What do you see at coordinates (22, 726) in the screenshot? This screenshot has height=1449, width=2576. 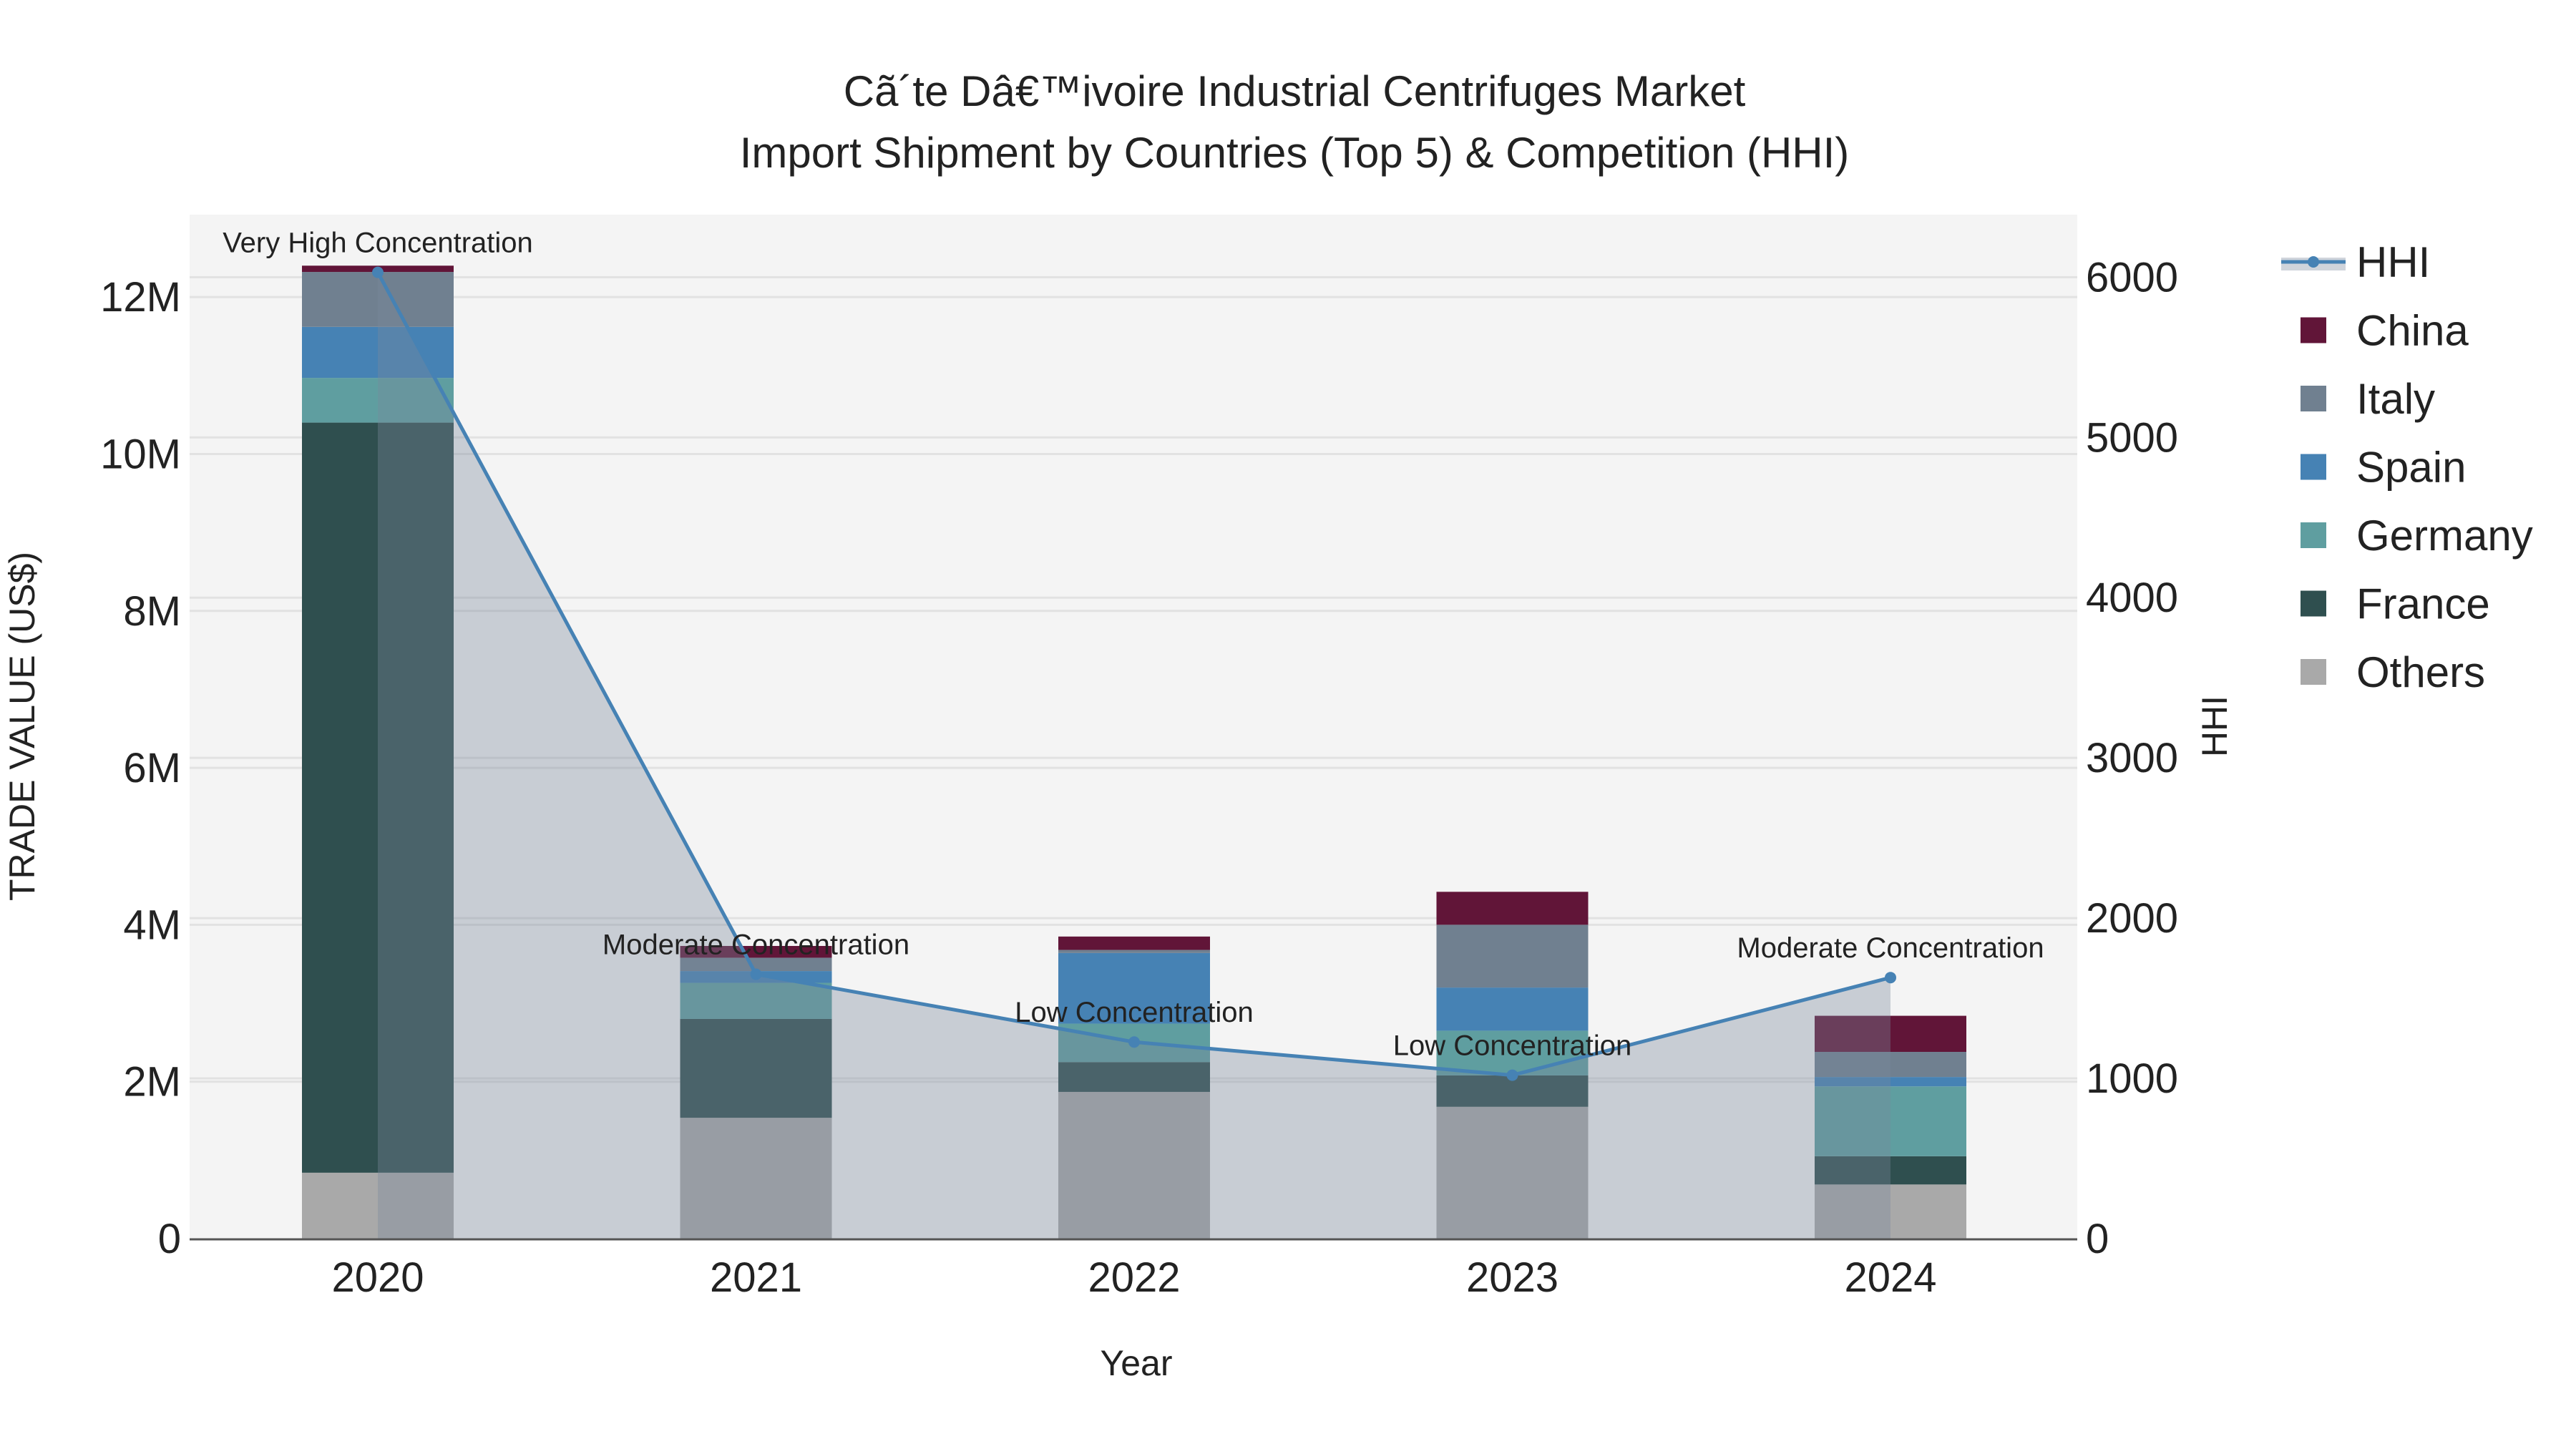 I see `y-axis-title: TRADE VALUE (US$)` at bounding box center [22, 726].